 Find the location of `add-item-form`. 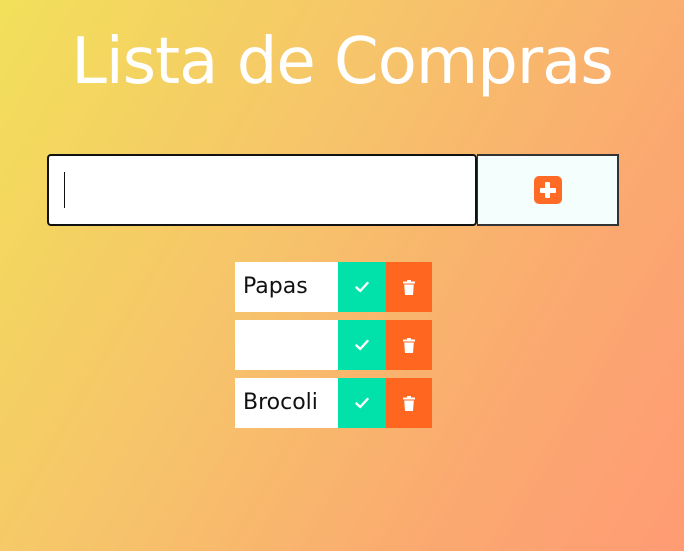

add-item-form is located at coordinates (333, 190).